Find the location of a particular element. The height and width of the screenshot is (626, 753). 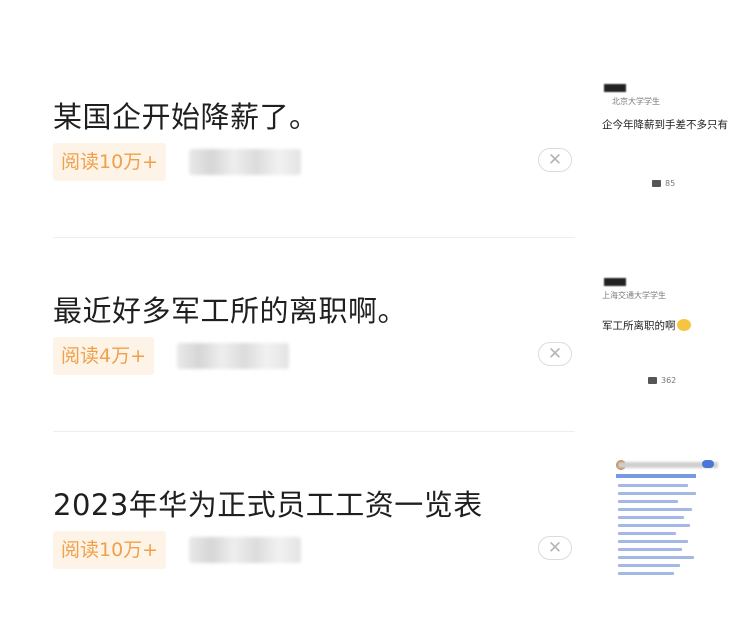

article-meta: 阅读4万+ is located at coordinates (313, 356).